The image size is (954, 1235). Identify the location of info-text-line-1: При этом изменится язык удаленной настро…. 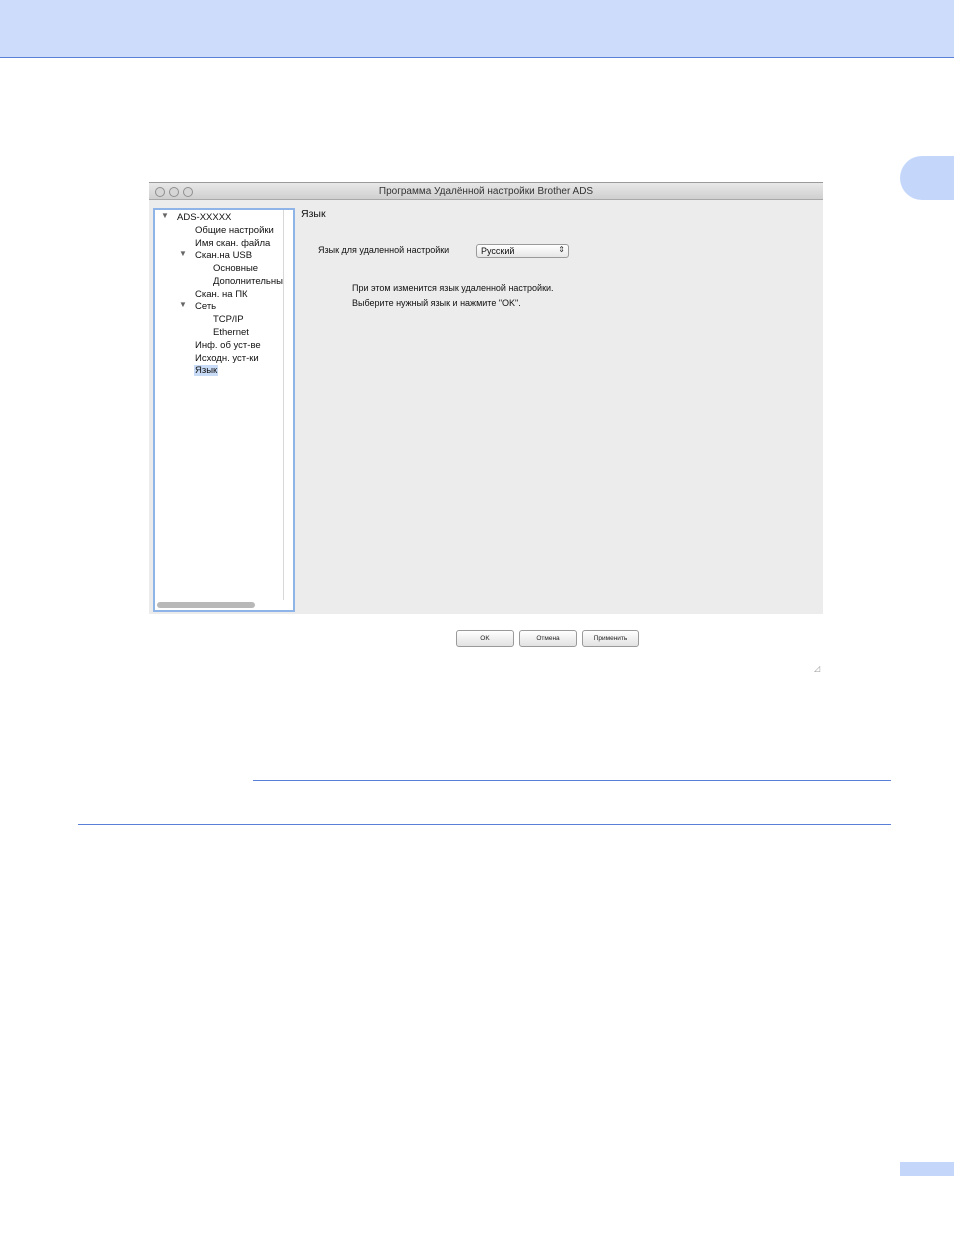
(453, 288).